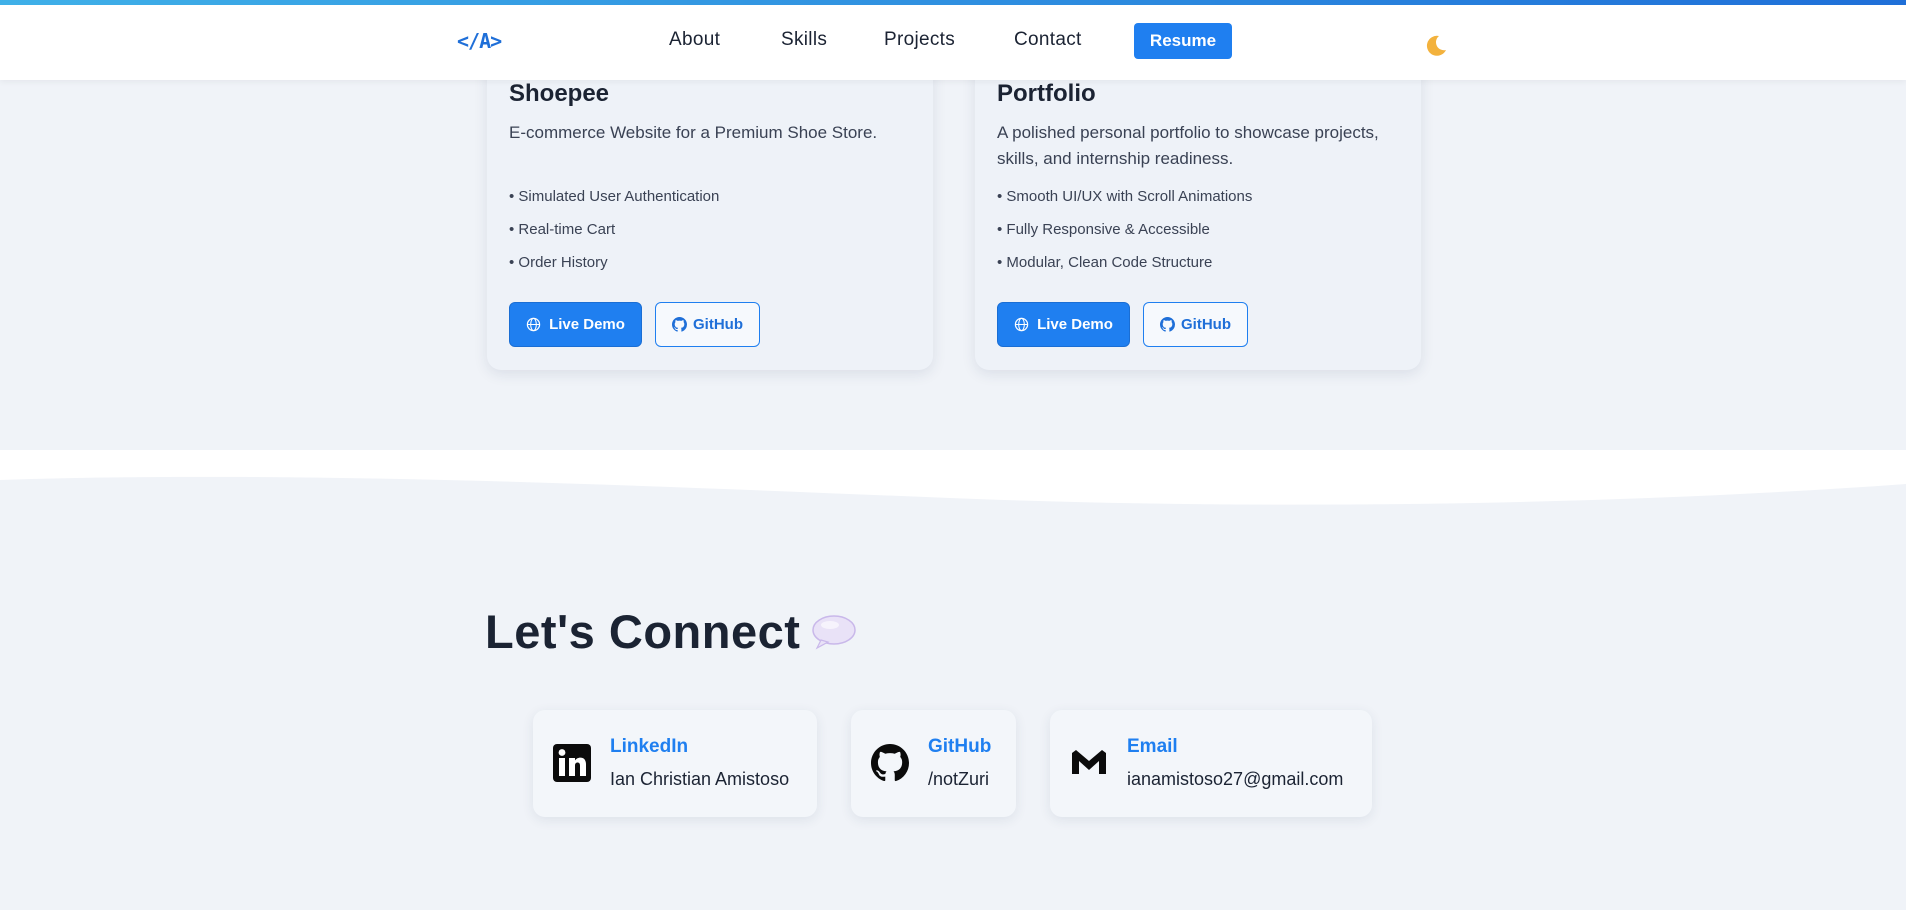 The width and height of the screenshot is (1906, 910). I want to click on project-title: Shoepee, so click(559, 93).